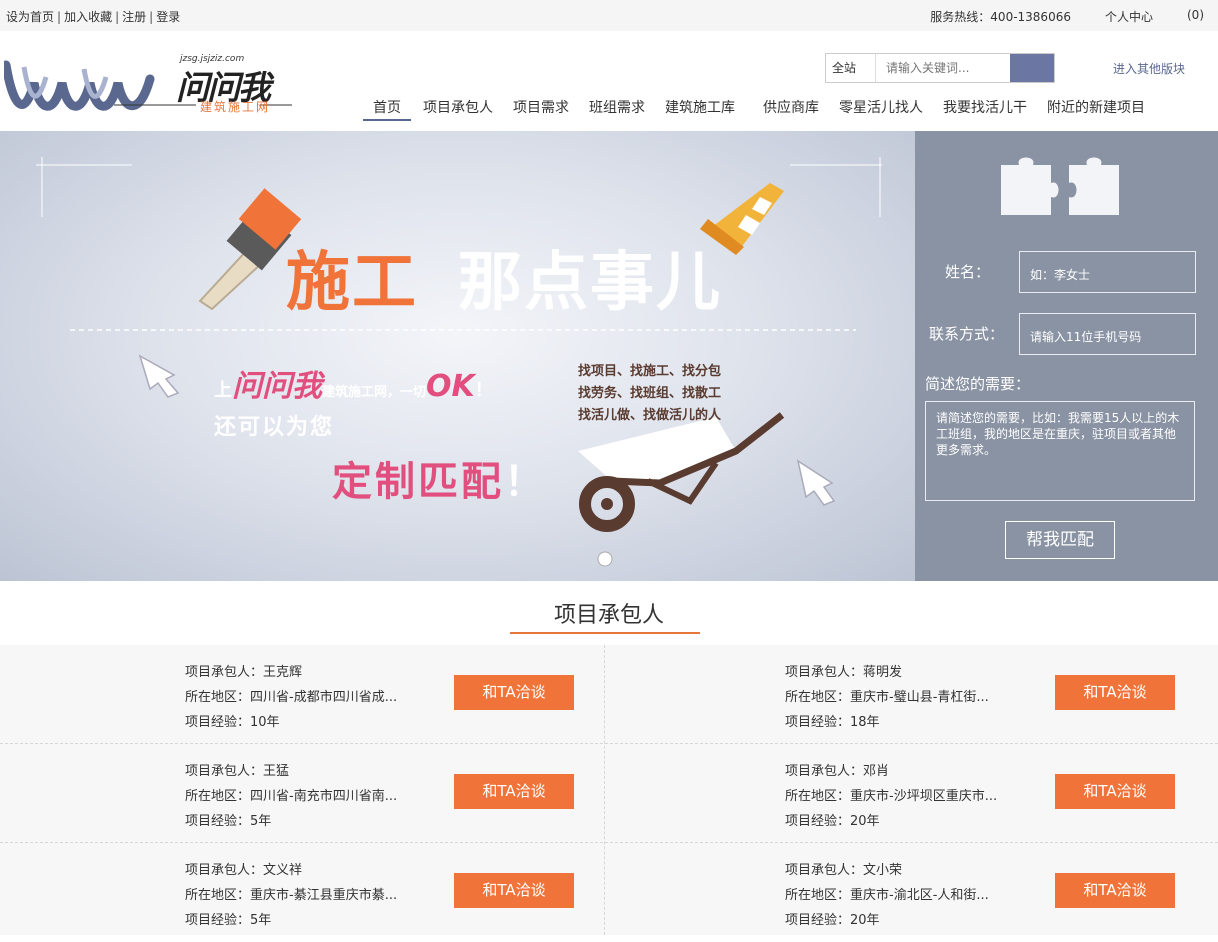 This screenshot has width=1218, height=942. I want to click on section-title-underline, so click(605, 633).